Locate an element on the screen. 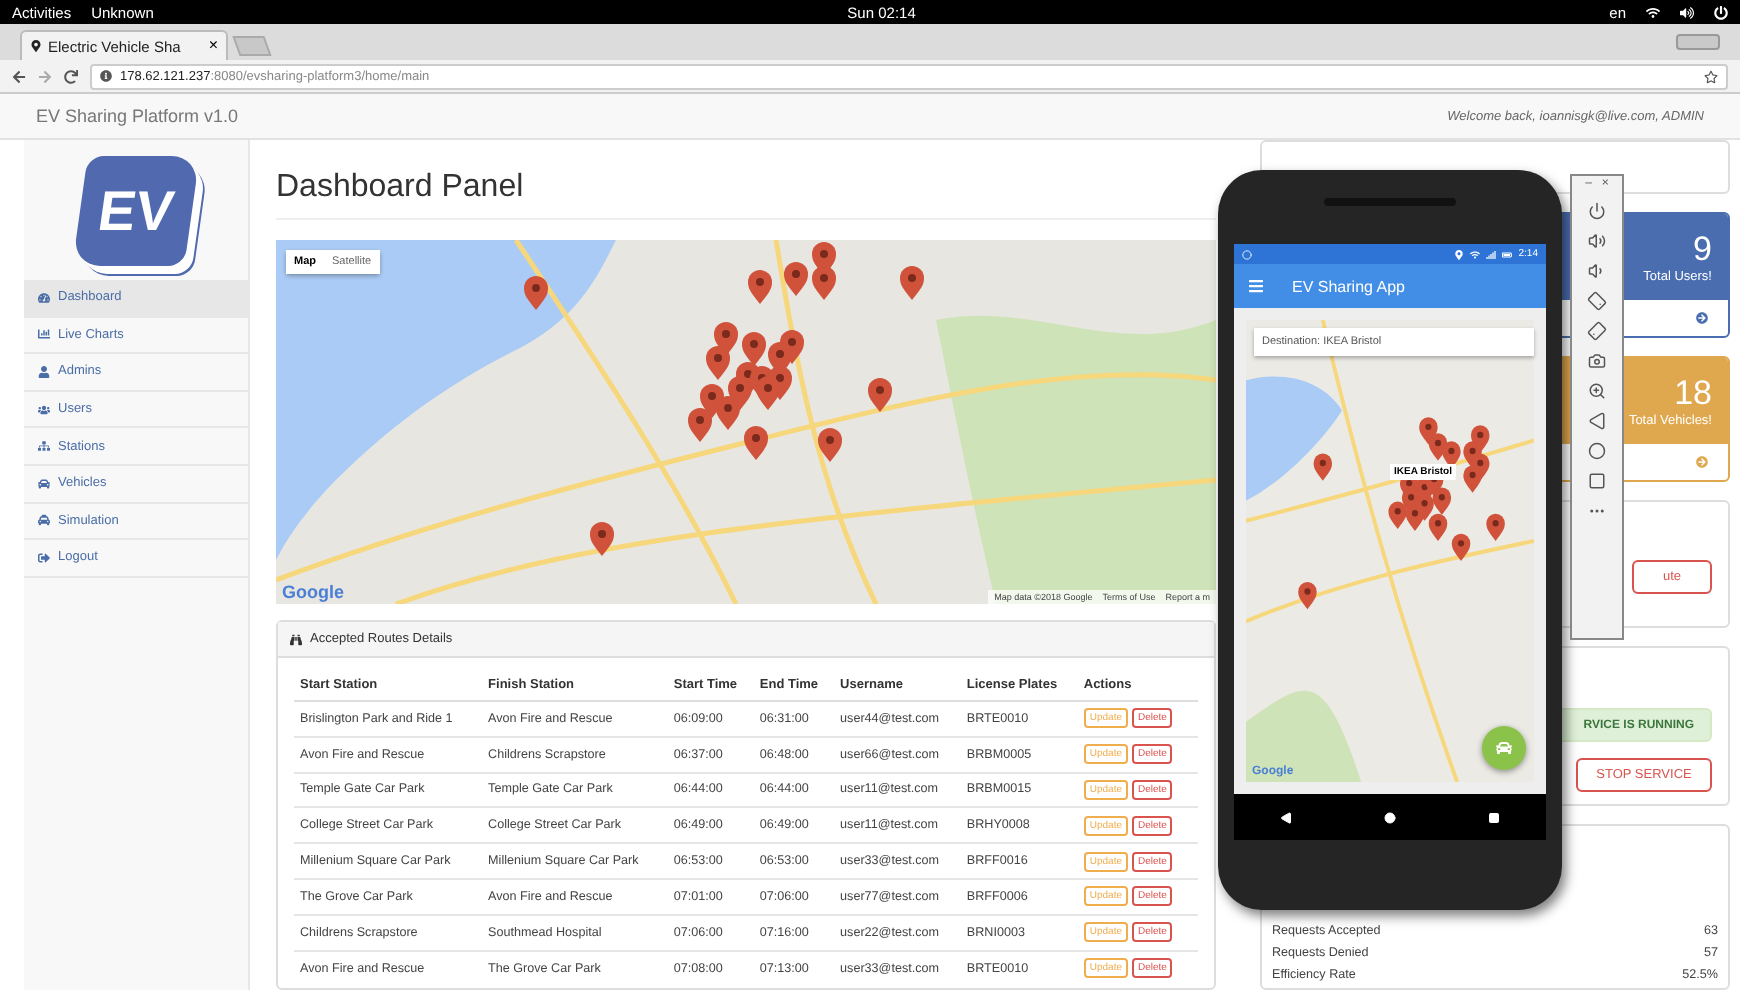 This screenshot has width=1740, height=990. star-icon is located at coordinates (1711, 76).